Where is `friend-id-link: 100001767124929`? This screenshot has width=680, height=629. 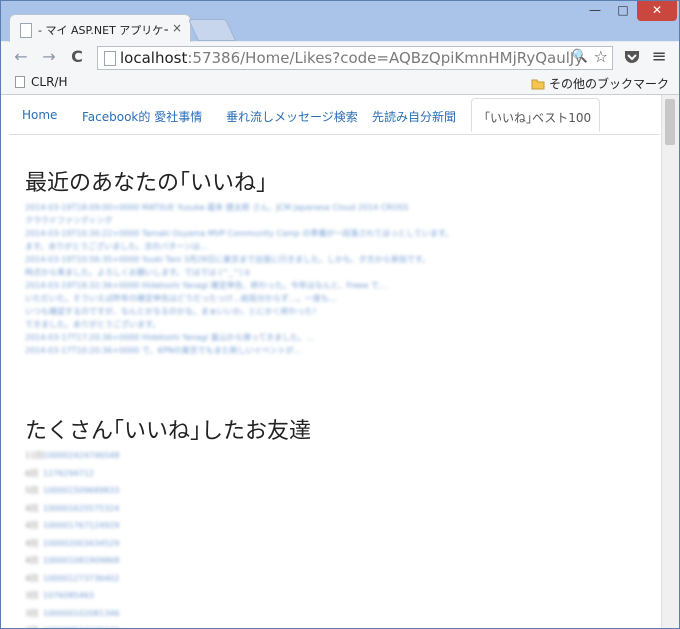 friend-id-link: 100001767124929 is located at coordinates (81, 525).